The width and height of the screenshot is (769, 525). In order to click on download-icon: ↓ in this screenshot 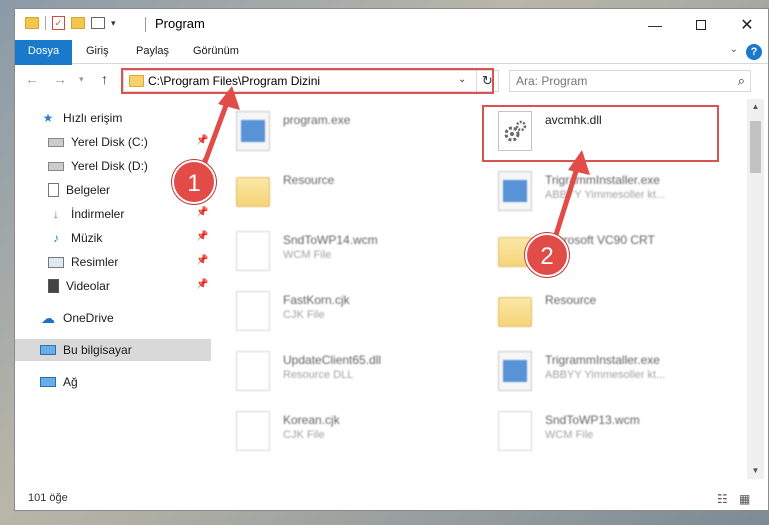, I will do `click(56, 214)`.